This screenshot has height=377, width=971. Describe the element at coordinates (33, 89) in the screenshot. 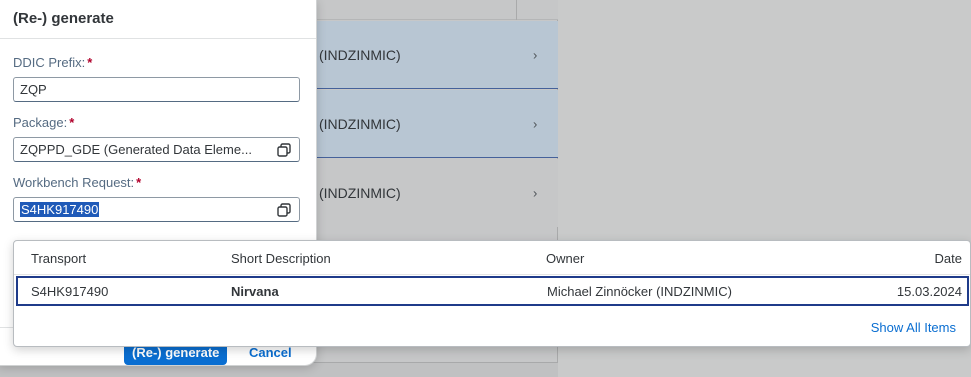

I see `ddic-prefix-value: ZQP` at that location.